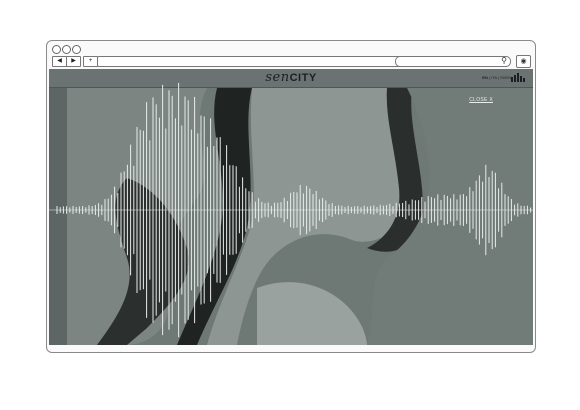 Image resolution: width=580 pixels, height=410 pixels. What do you see at coordinates (66, 49) in the screenshot?
I see `window-minimize-dot` at bounding box center [66, 49].